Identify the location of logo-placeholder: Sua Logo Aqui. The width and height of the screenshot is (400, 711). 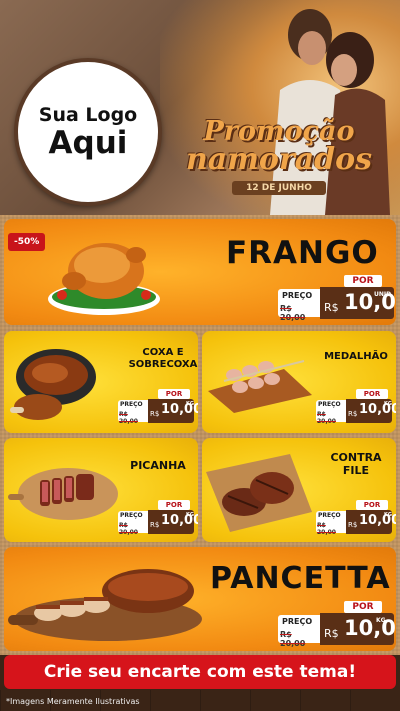
(88, 132).